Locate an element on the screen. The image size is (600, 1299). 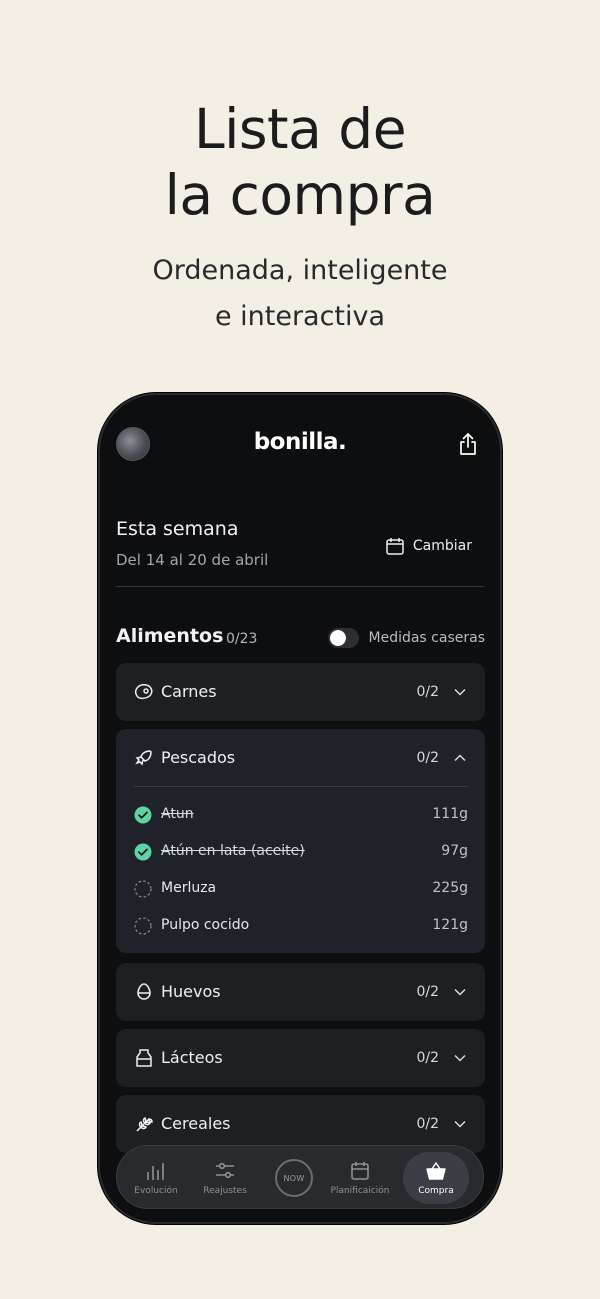
item-label: Atún en lata (aceite) is located at coordinates (233, 851).